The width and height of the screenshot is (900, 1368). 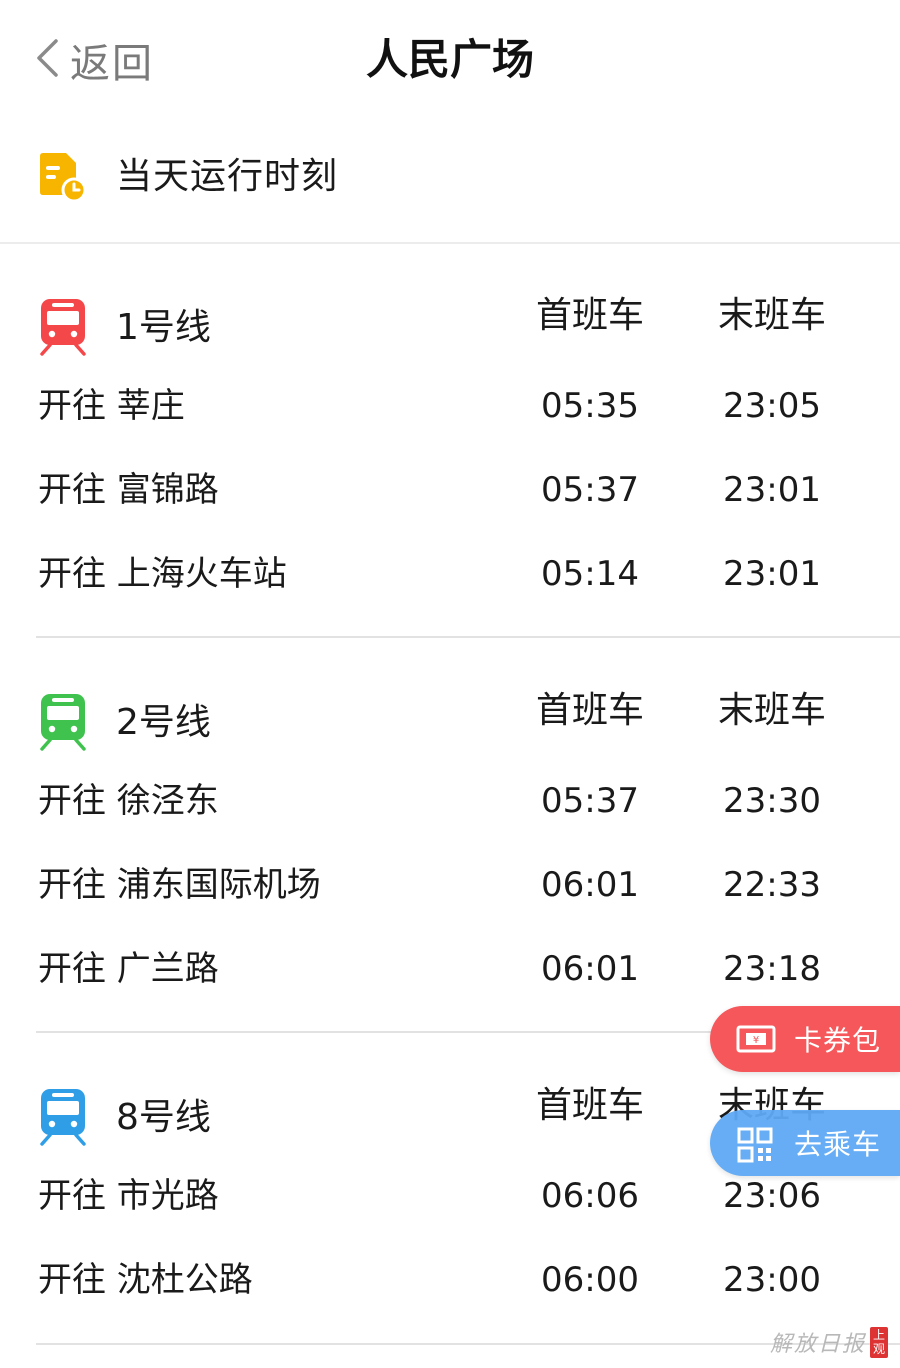 What do you see at coordinates (450, 1280) in the screenshot?
I see `schedule-row: 开往 沈杜公路 06:00 23:00` at bounding box center [450, 1280].